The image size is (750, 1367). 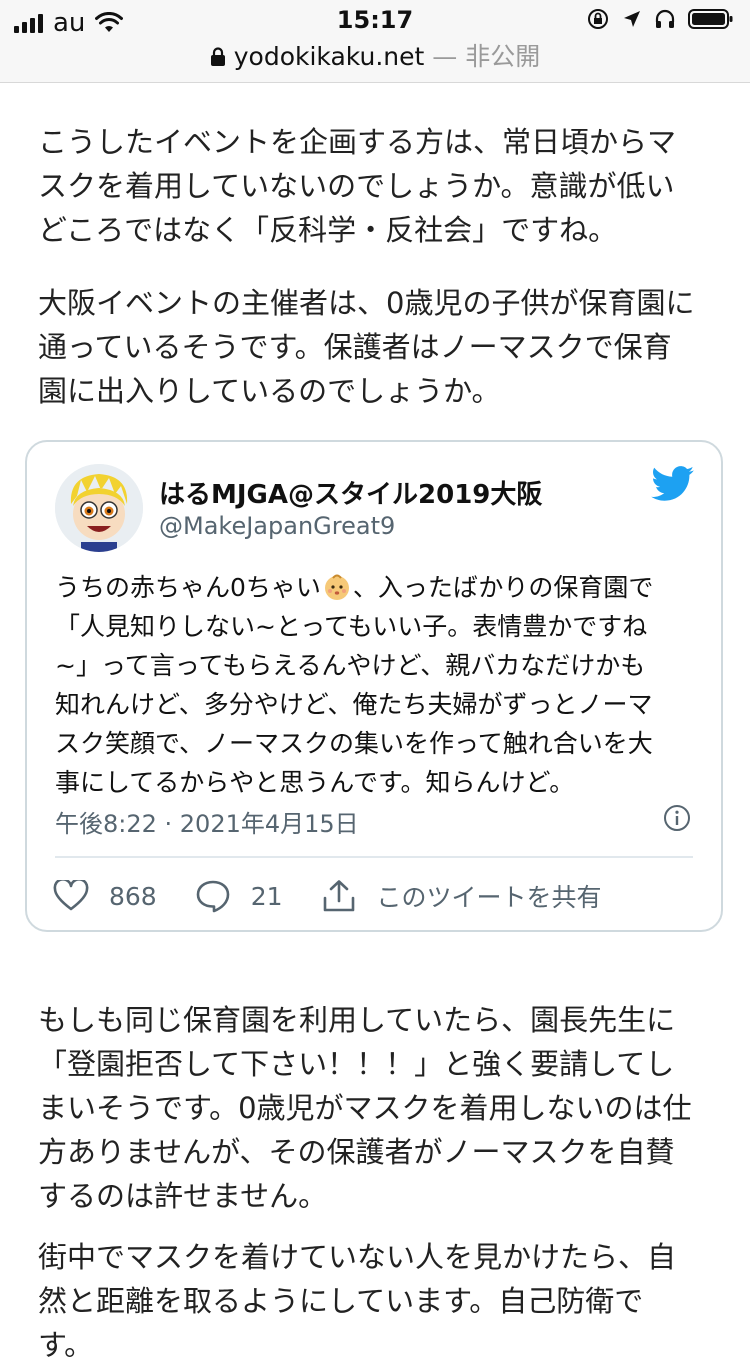 I want to click on headphones-icon, so click(x=665, y=18).